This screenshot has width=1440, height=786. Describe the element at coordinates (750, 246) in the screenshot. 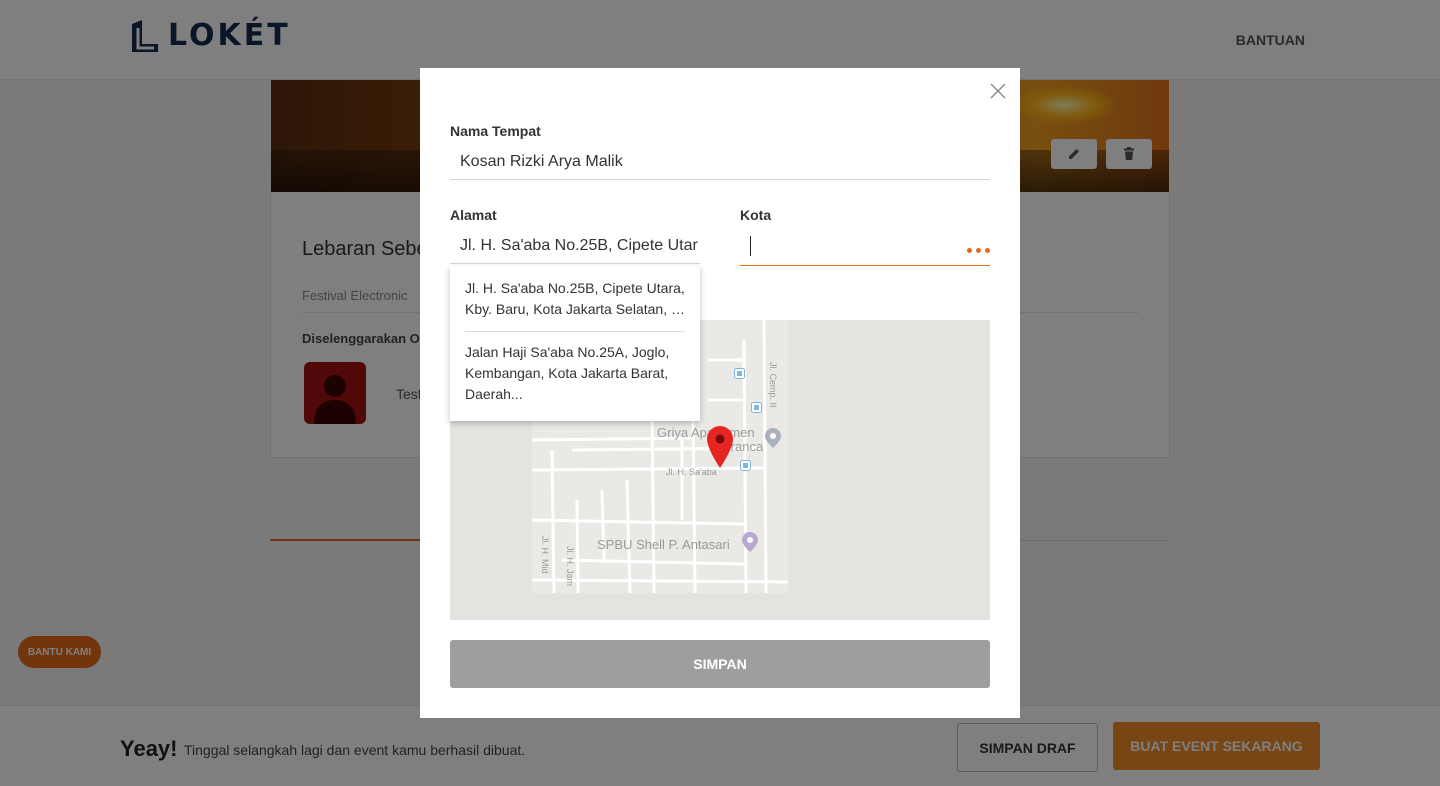

I see `text-caret` at that location.